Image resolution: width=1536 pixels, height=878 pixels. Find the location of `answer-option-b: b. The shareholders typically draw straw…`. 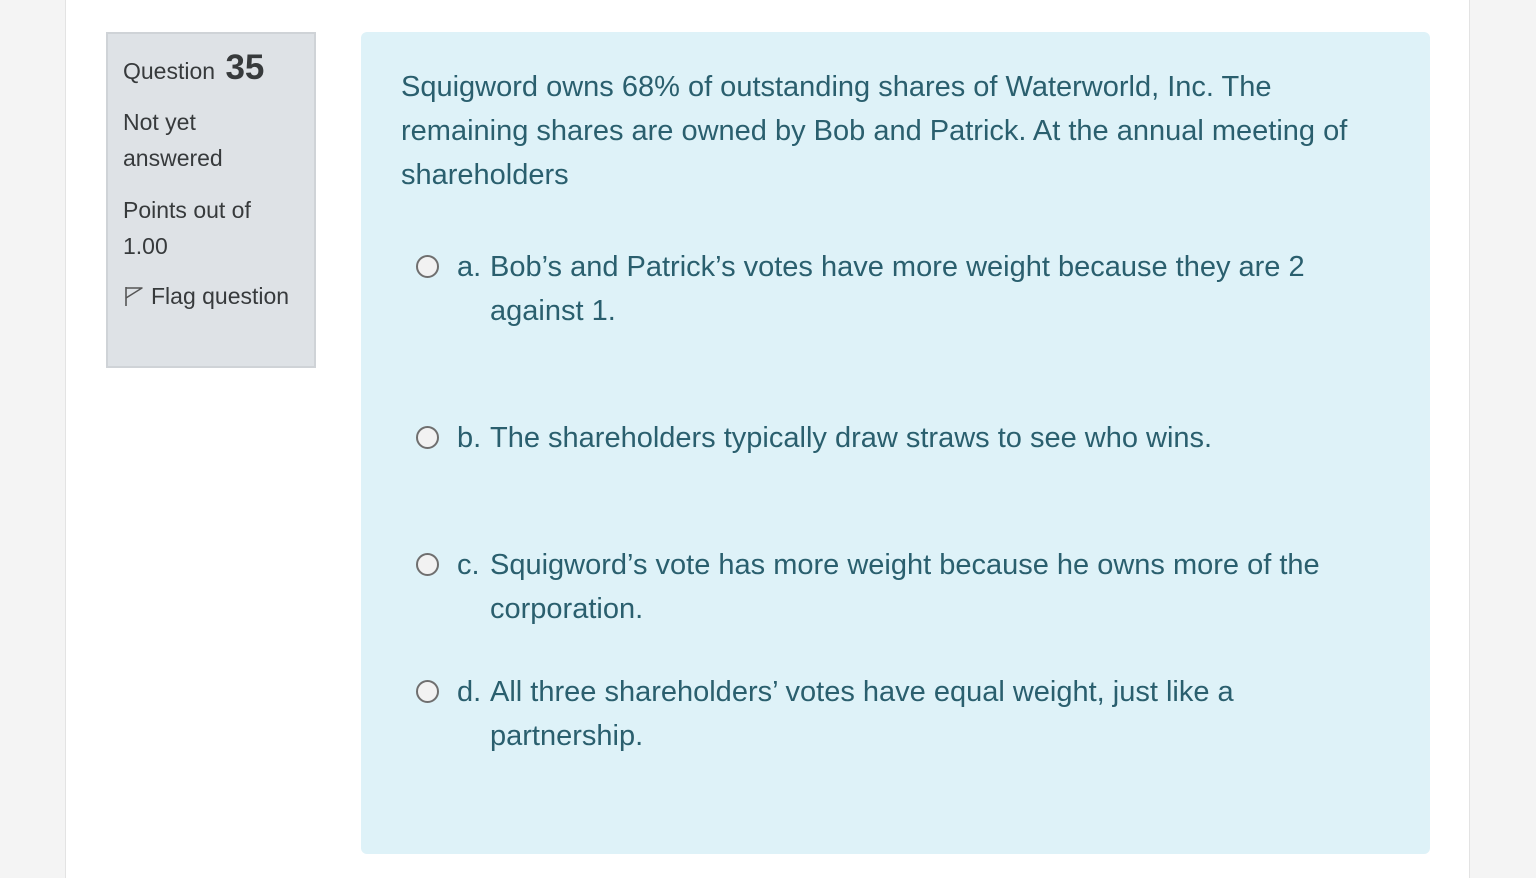

answer-option-b: b. The shareholders typically draw straw… is located at coordinates (903, 438).